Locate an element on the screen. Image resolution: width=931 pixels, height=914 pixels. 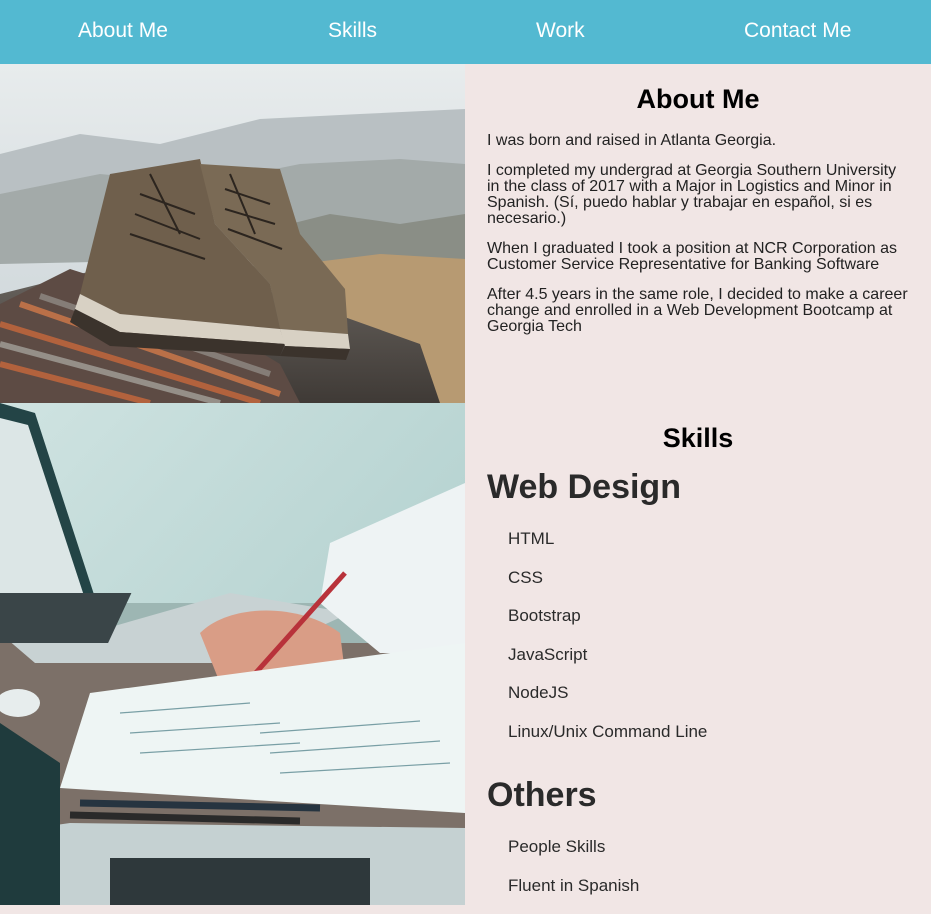
skill-item: Linux/Unix Command Line is located at coordinates (719, 741).